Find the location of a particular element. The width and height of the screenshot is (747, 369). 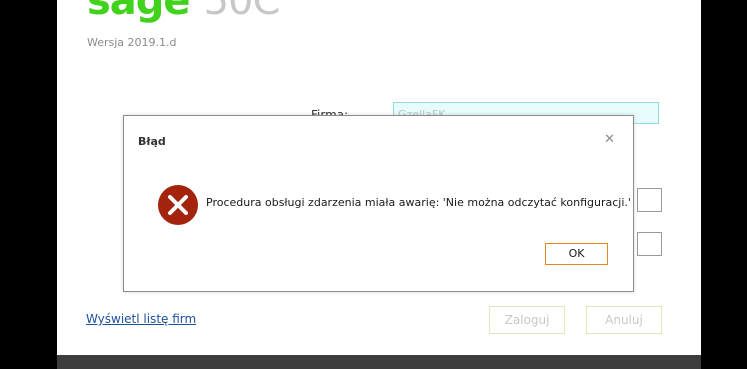

sage-logo: sage 50C is located at coordinates (184, 12).